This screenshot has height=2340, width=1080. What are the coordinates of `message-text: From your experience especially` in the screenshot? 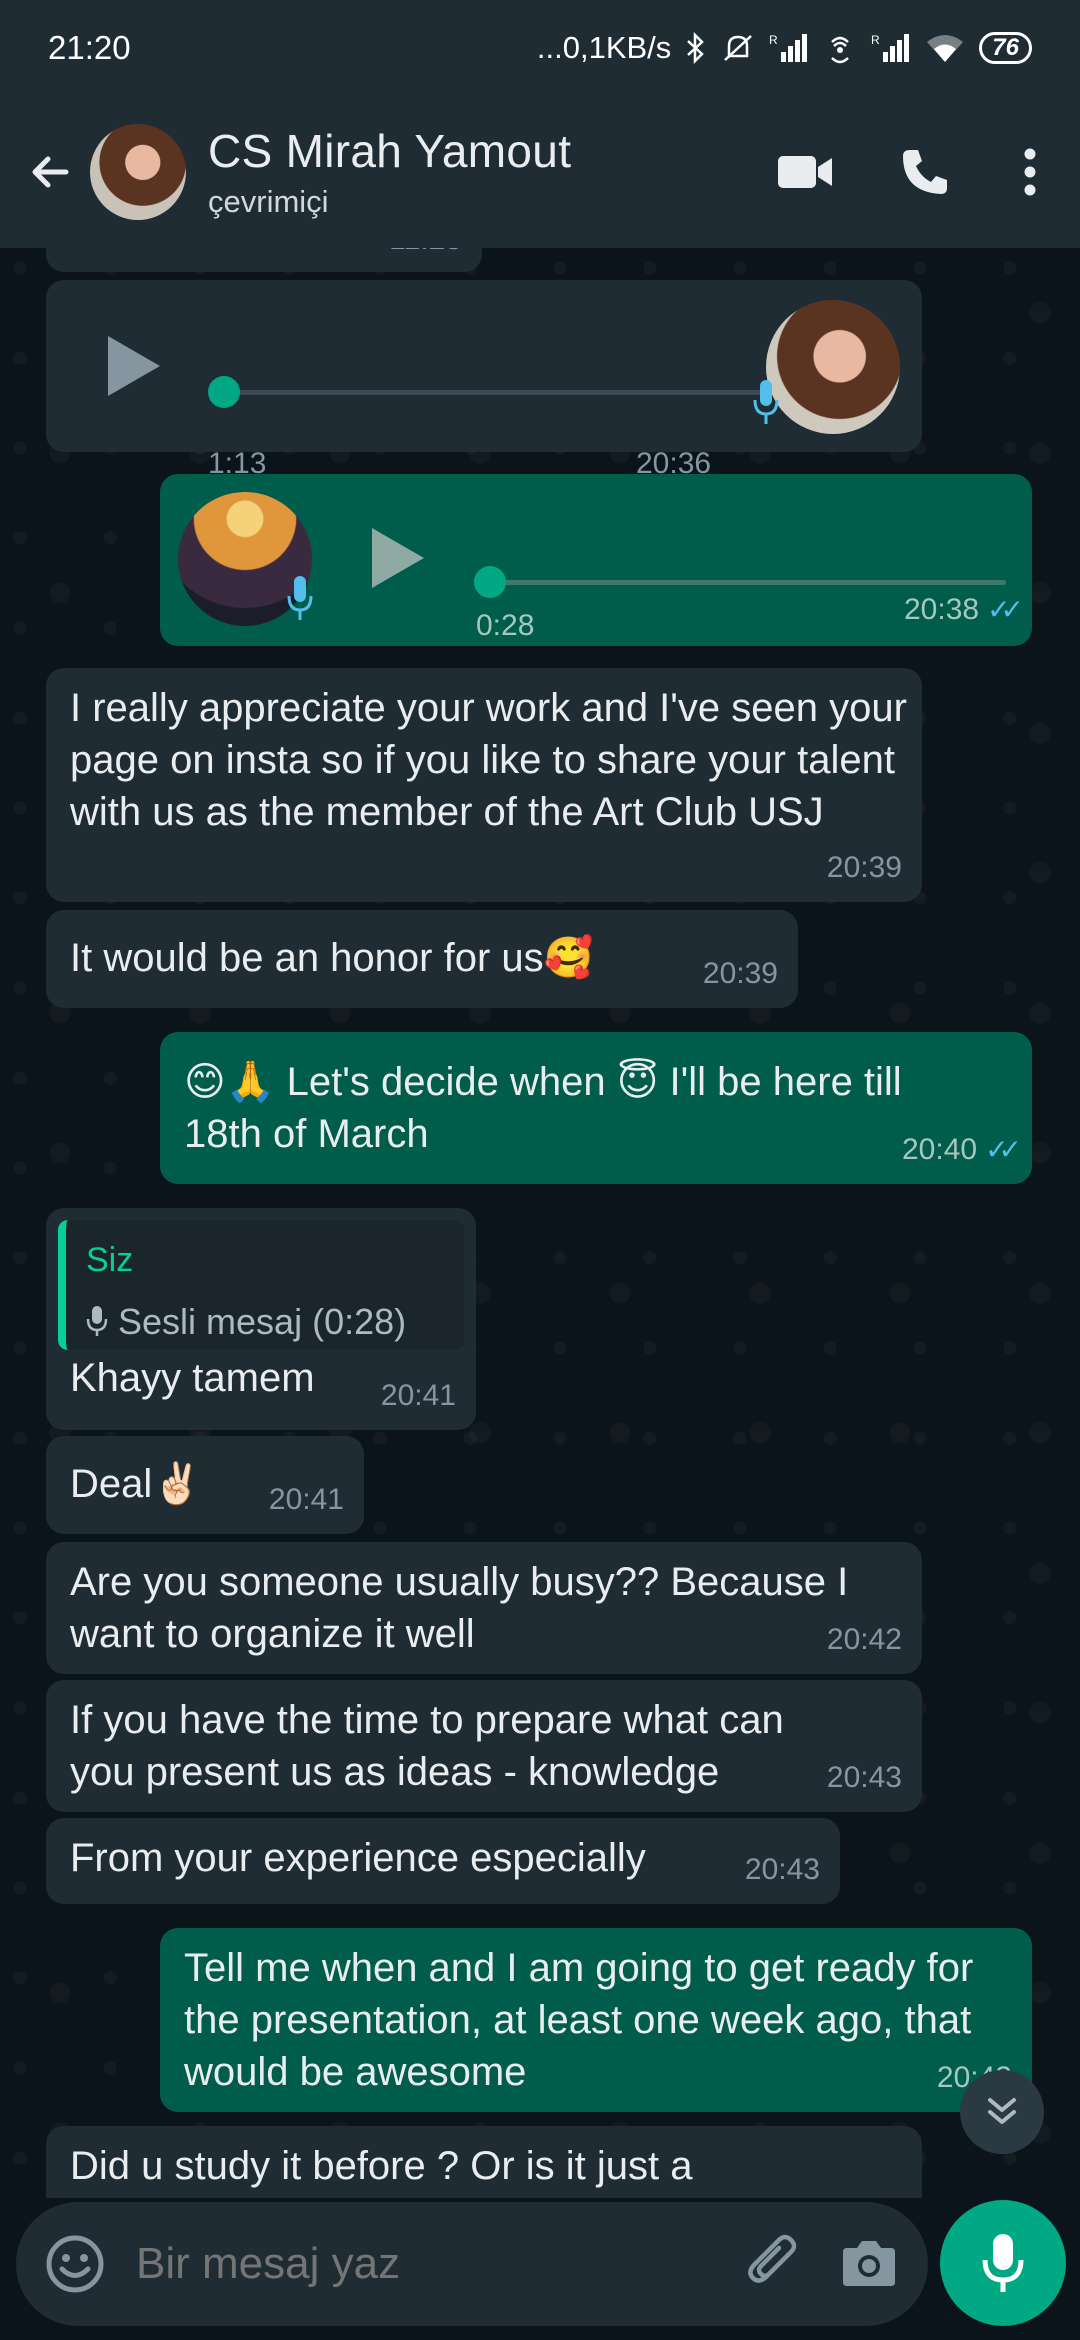 It's located at (358, 1858).